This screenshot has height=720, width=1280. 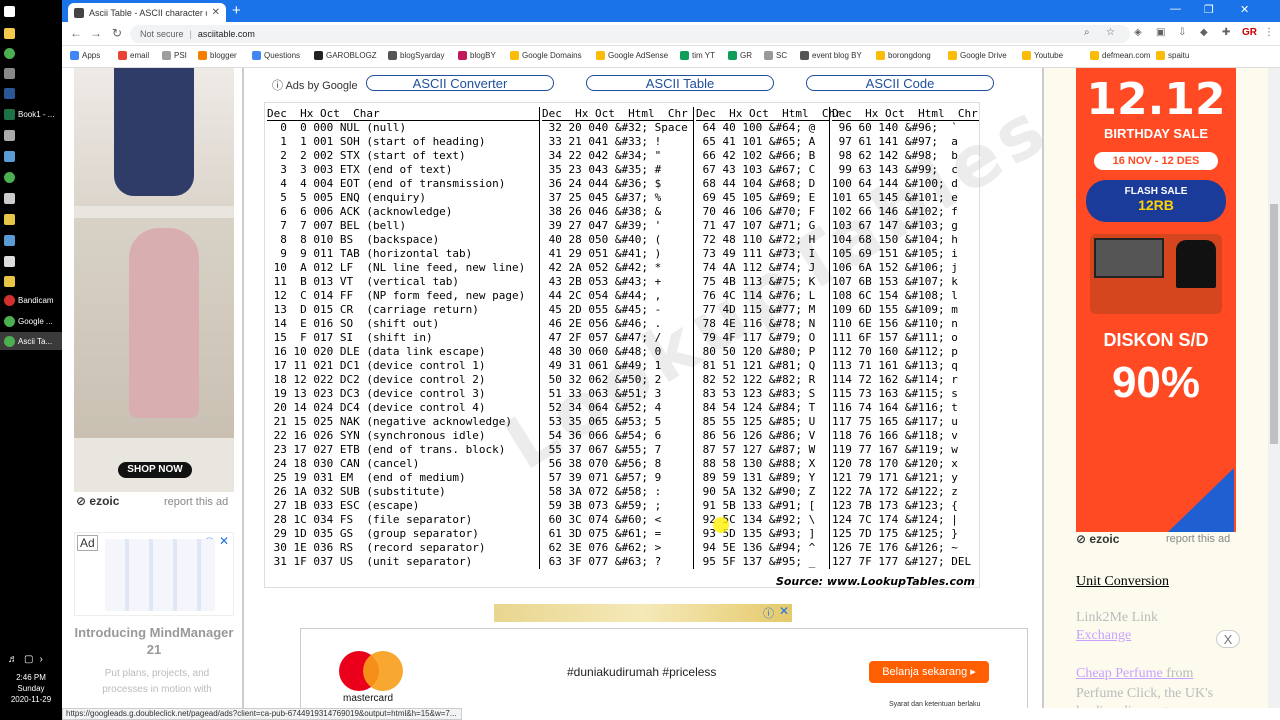 I want to click on start-button, so click(x=31, y=11).